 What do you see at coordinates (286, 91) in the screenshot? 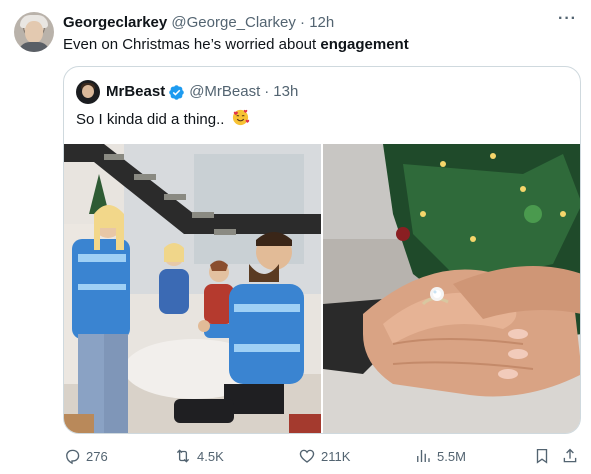
I see `quoted-tweet-timestamp: 13h` at bounding box center [286, 91].